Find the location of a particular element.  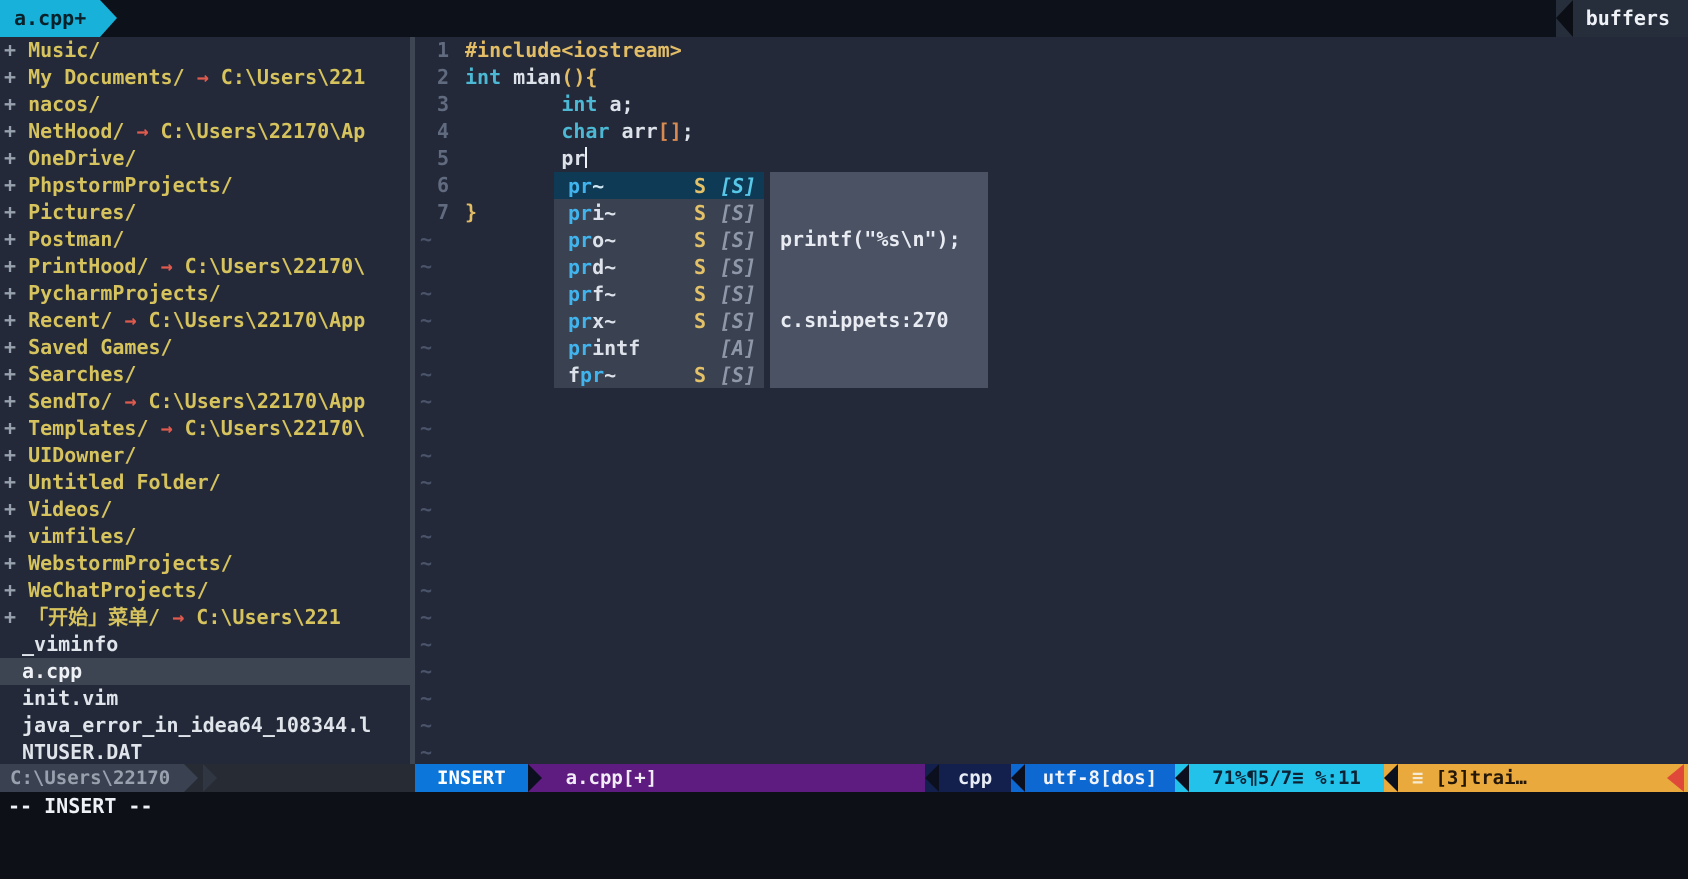

dir-name: PycharmProjects/ is located at coordinates (124, 293).